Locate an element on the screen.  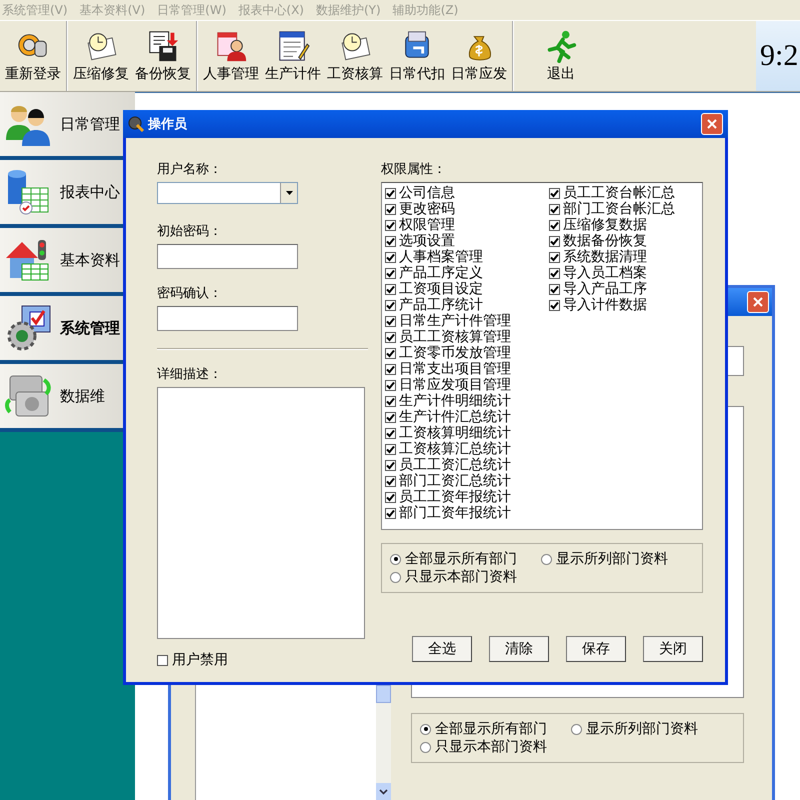
checkbox-option: 工资核算汇总统计 is located at coordinates (460, 449).